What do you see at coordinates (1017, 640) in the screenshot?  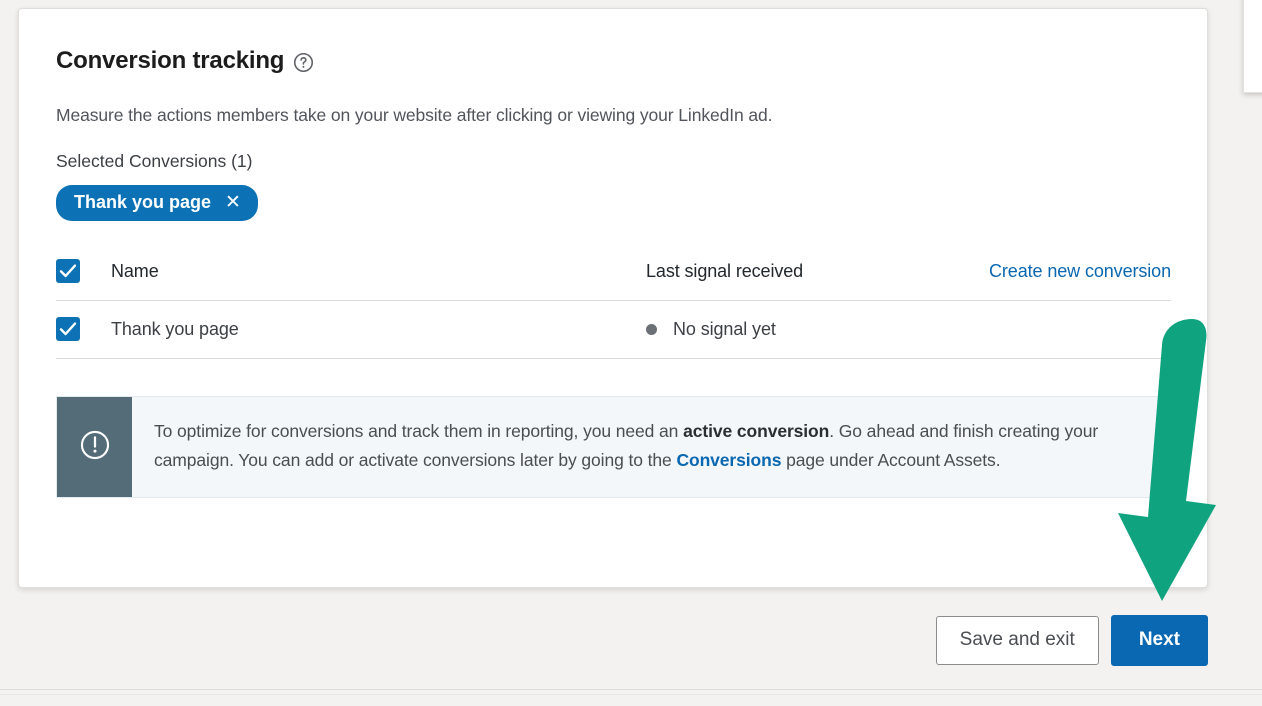 I see `save-and-exit-button: Save and exit` at bounding box center [1017, 640].